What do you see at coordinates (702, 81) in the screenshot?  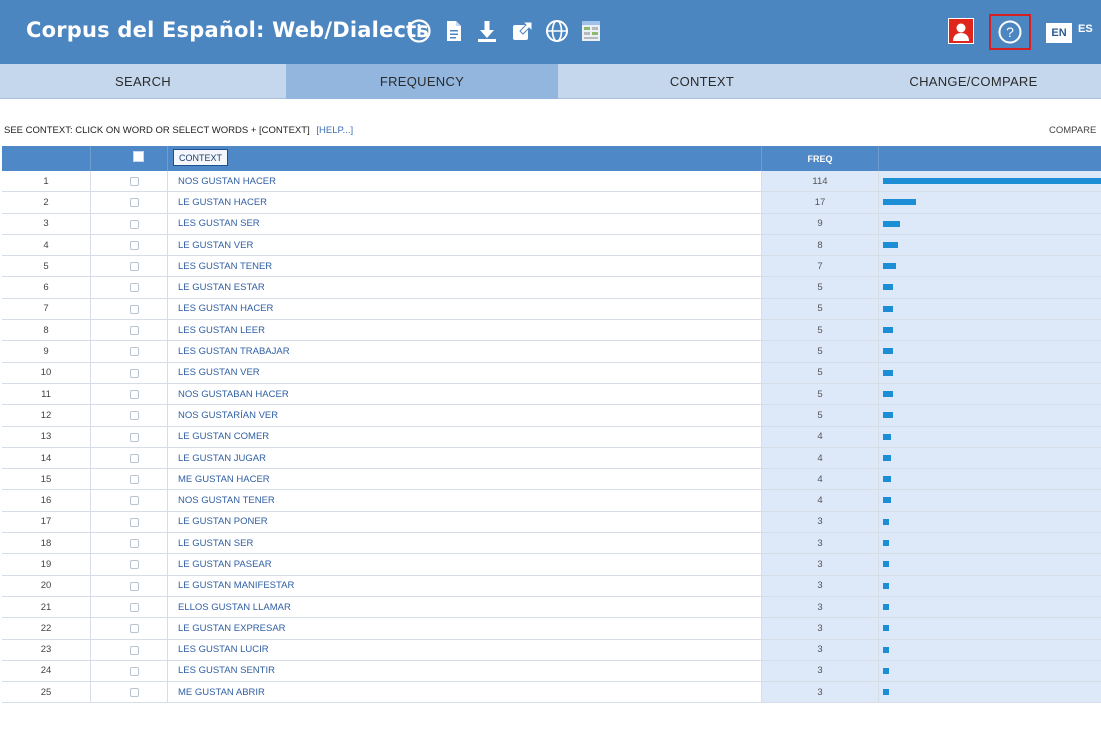 I see `tab-context: CONTEXT` at bounding box center [702, 81].